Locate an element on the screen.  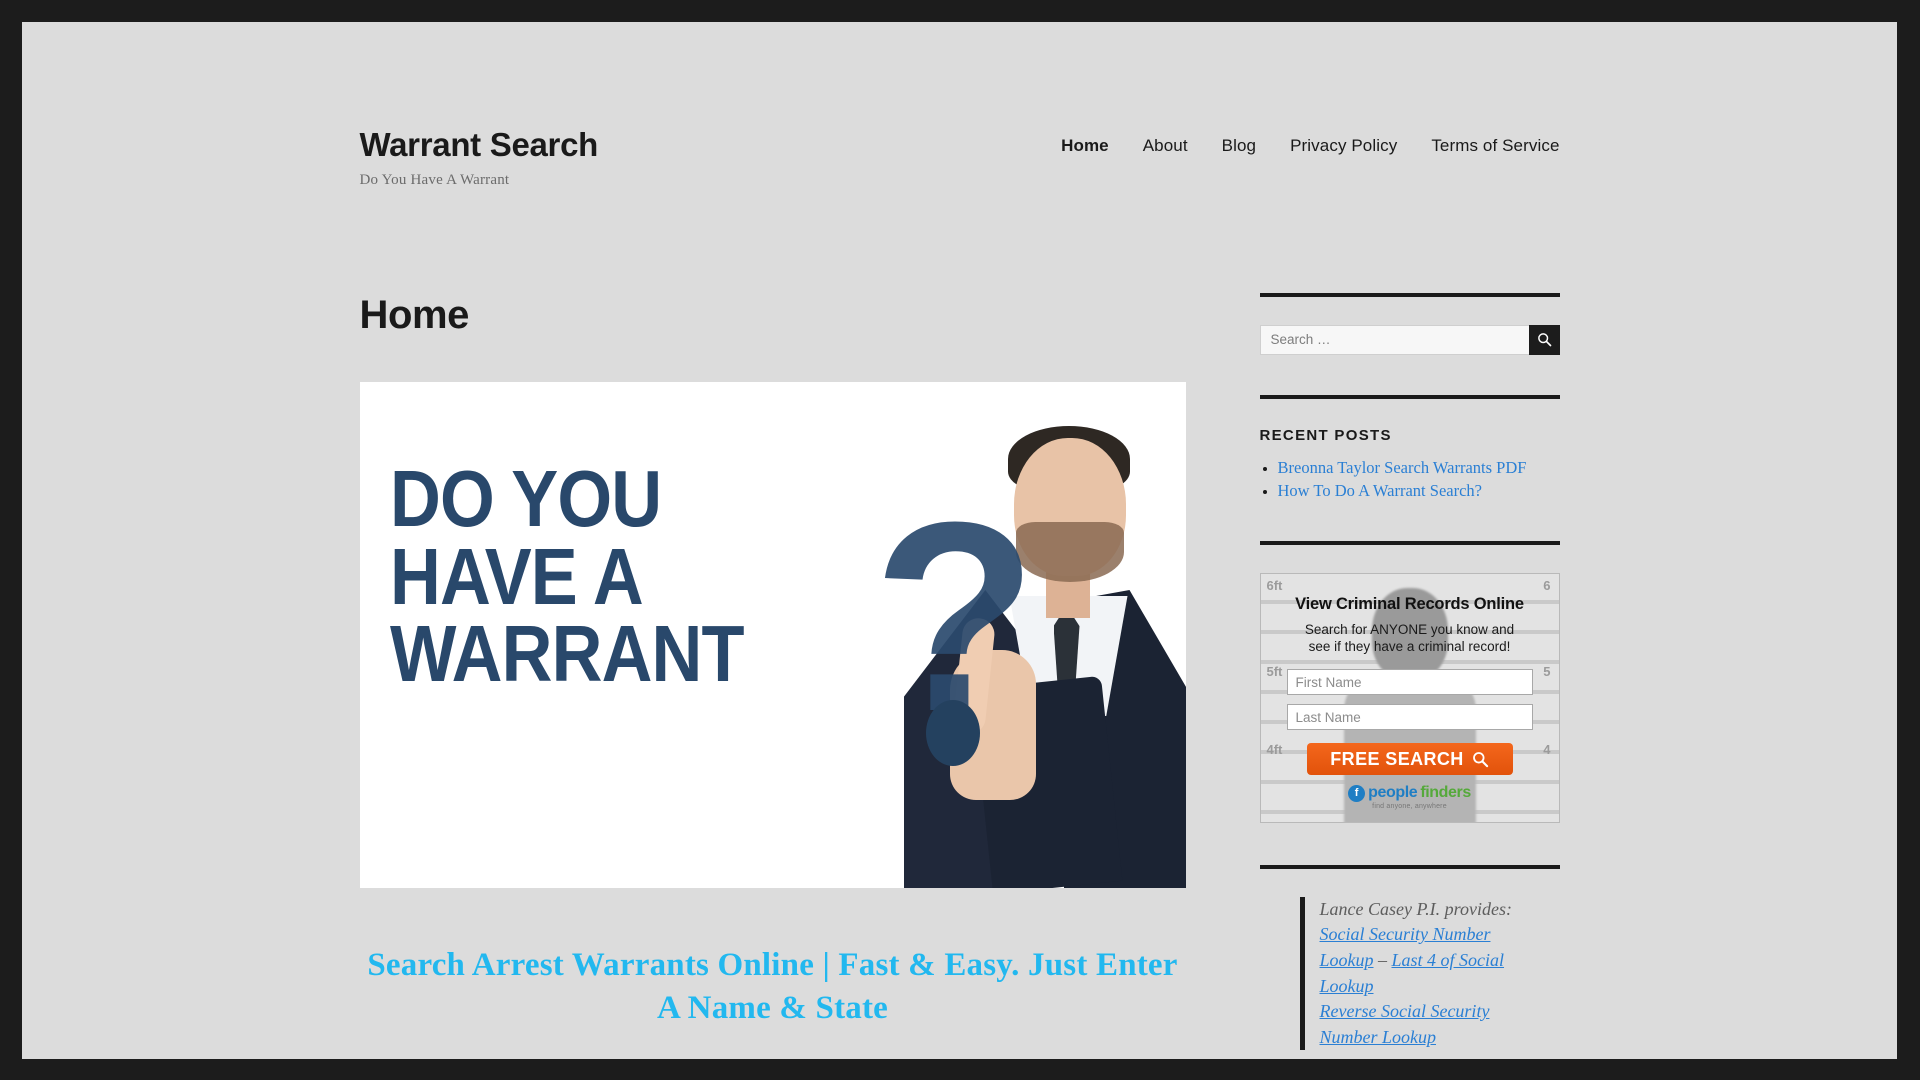
ad-subtitle-line-1: Search for ANYONE you know and is located at coordinates (1409, 629).